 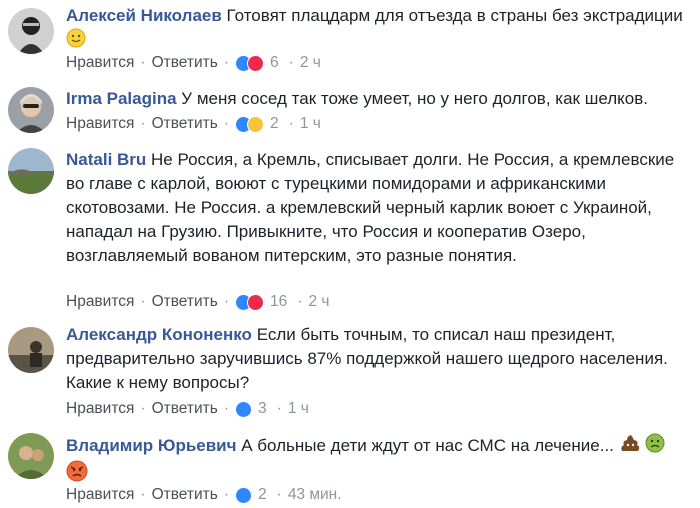 I want to click on sick-emoji, so click(x=655, y=446).